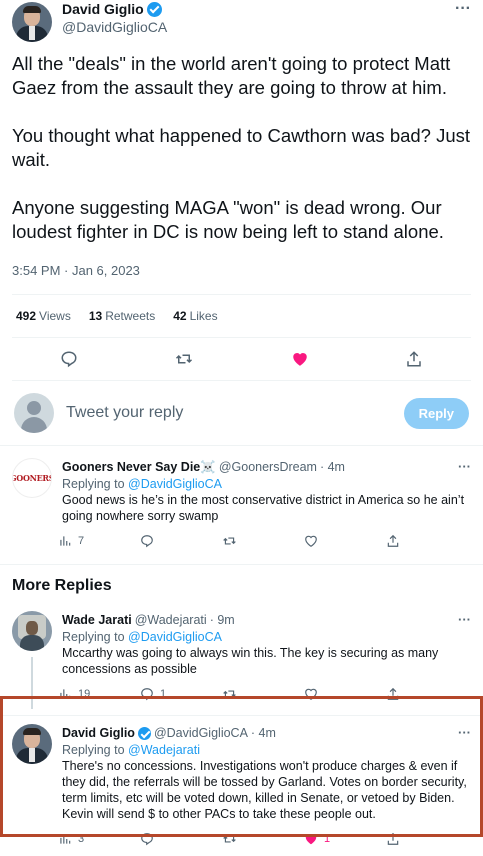 The height and width of the screenshot is (856, 483). I want to click on author-names: David Giglio @DavidGiglioCA, so click(114, 18).